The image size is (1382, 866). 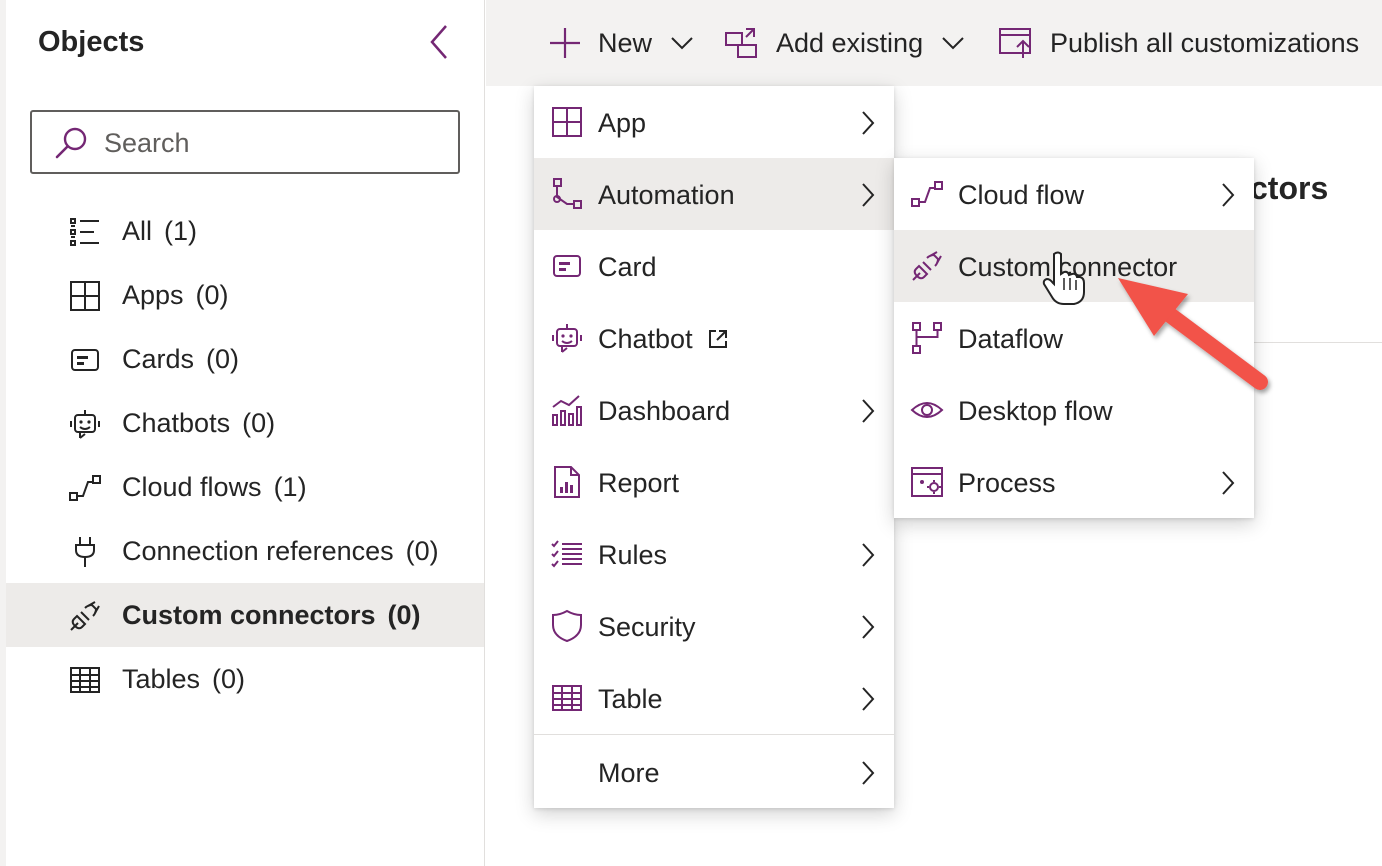 I want to click on object-label: Custom connectors, so click(x=249, y=614).